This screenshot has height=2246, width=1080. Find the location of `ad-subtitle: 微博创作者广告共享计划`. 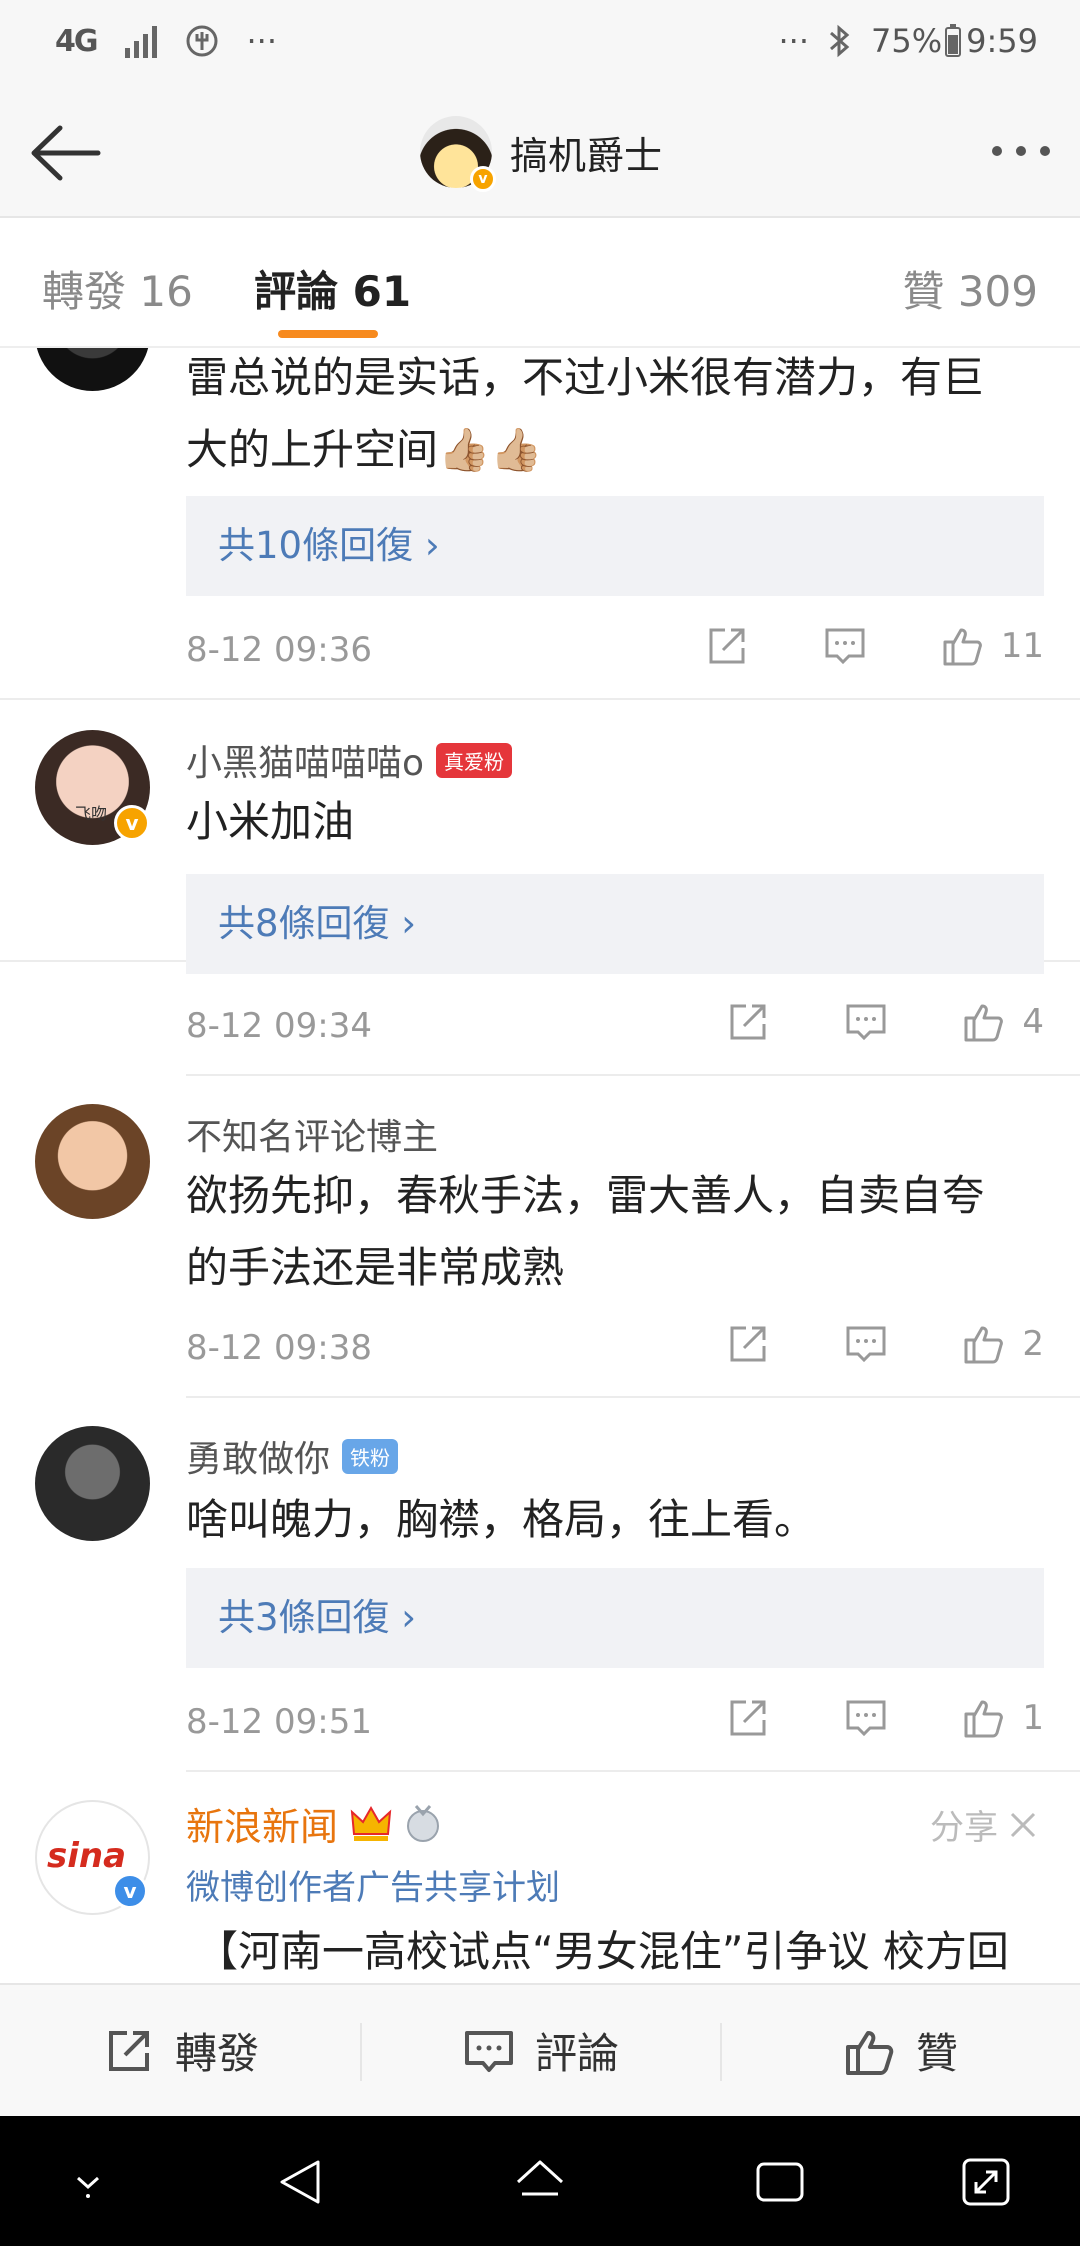

ad-subtitle: 微博创作者广告共享计划 is located at coordinates (373, 1888).